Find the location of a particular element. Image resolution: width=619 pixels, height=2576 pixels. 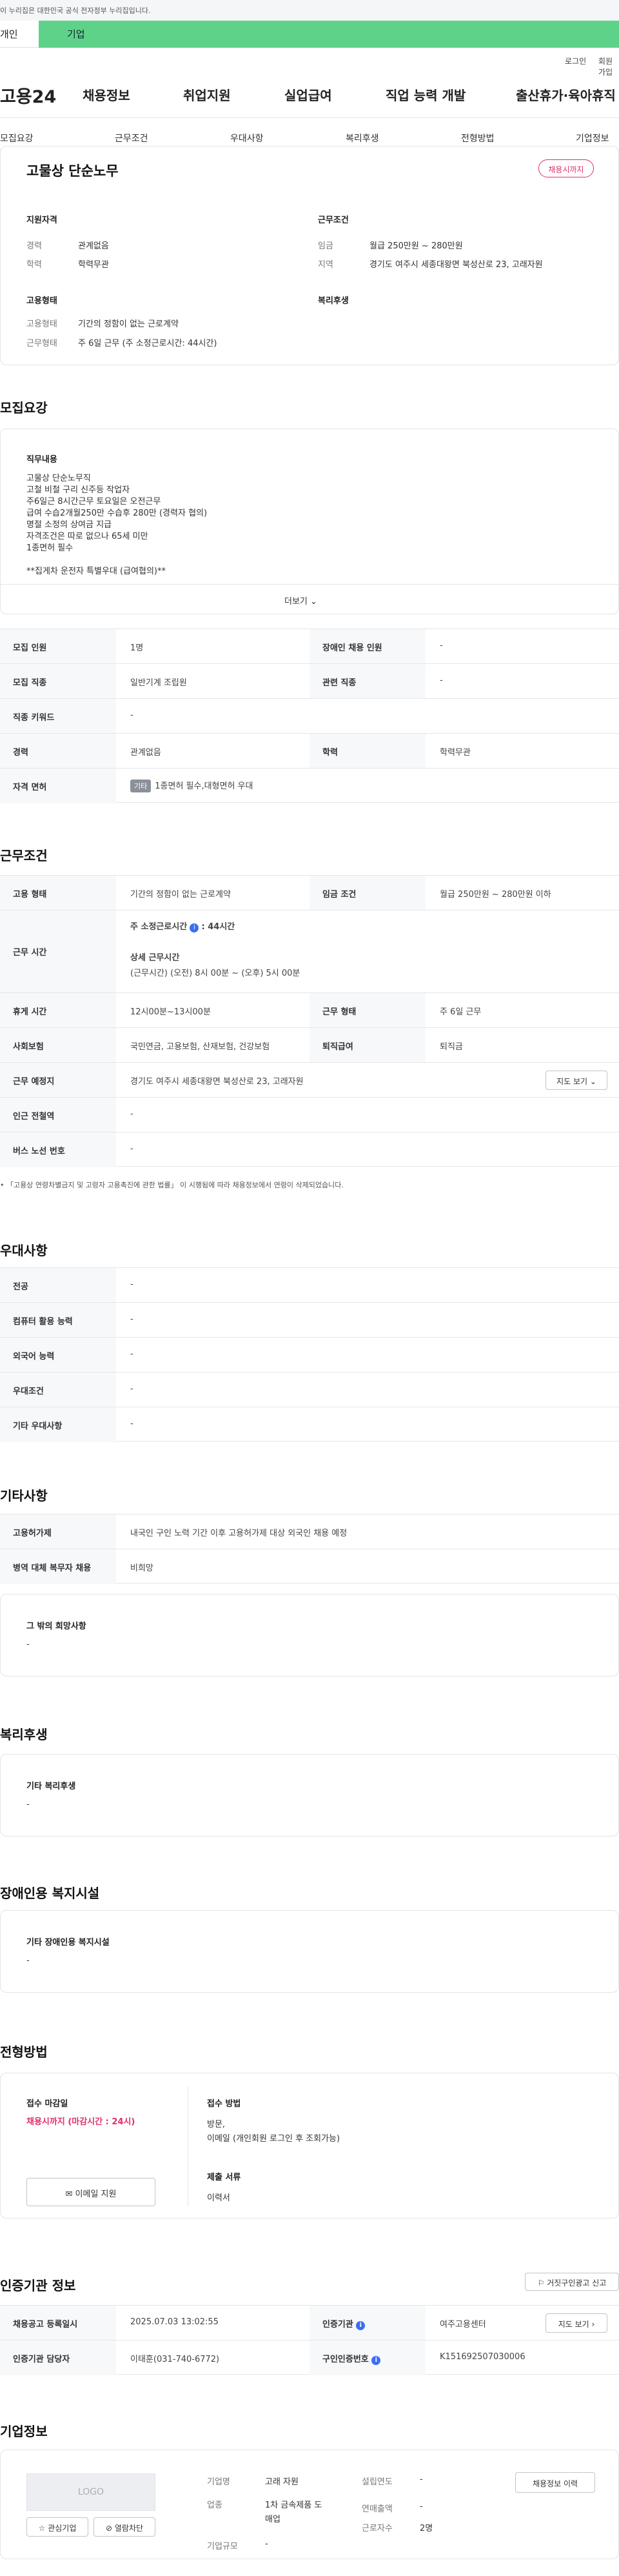

other-value: - is located at coordinates (28, 1644).